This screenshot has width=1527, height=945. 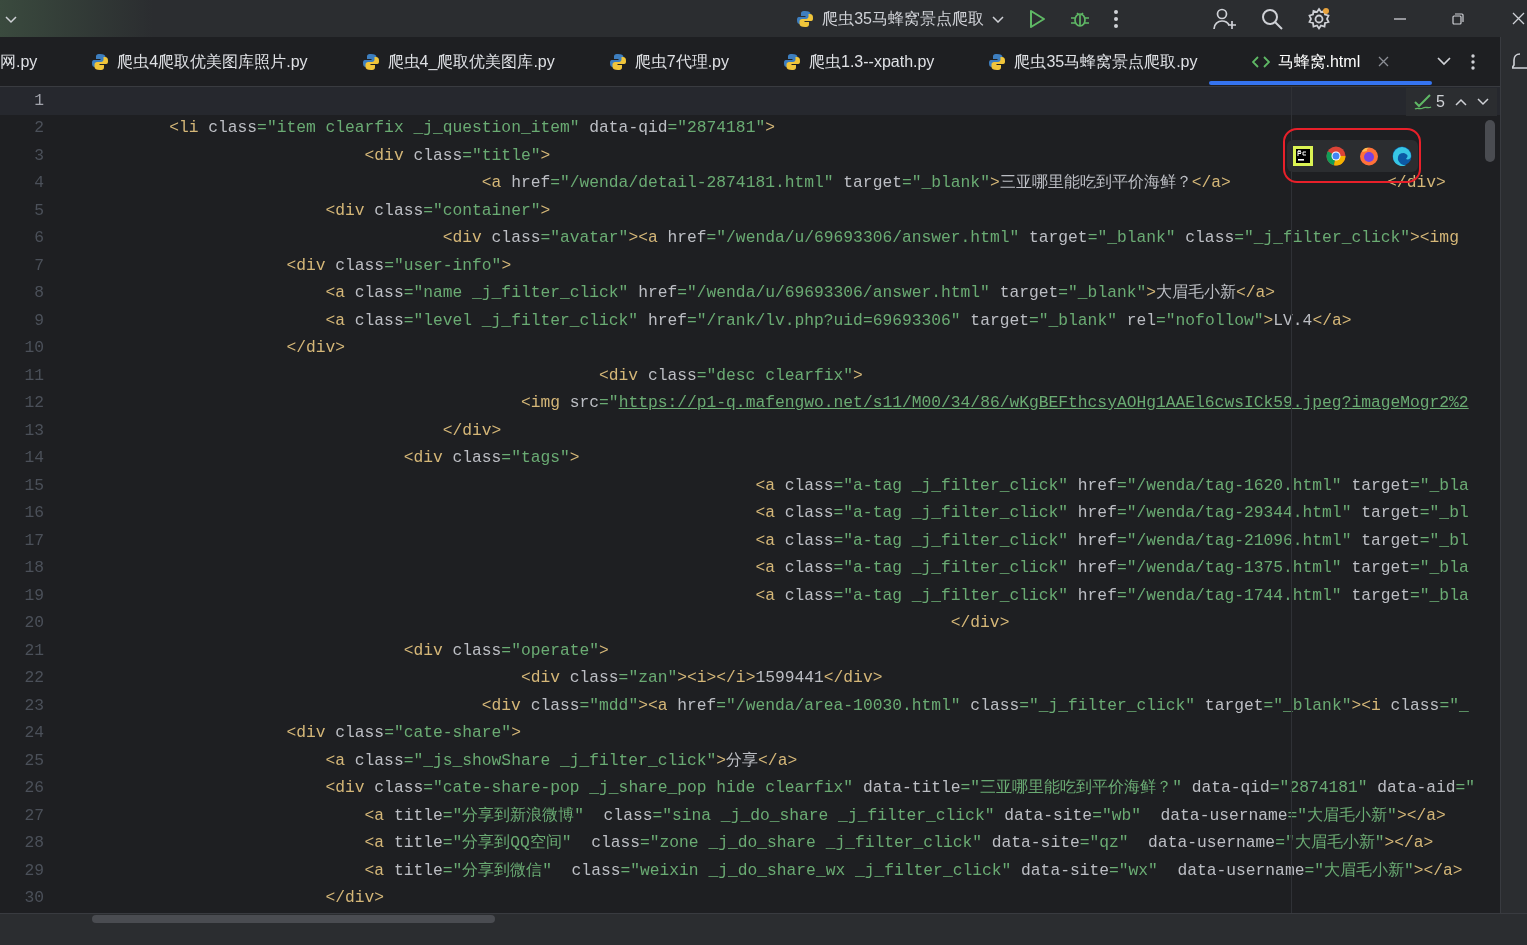 What do you see at coordinates (11, 18) in the screenshot?
I see `dropdown-caret-icon` at bounding box center [11, 18].